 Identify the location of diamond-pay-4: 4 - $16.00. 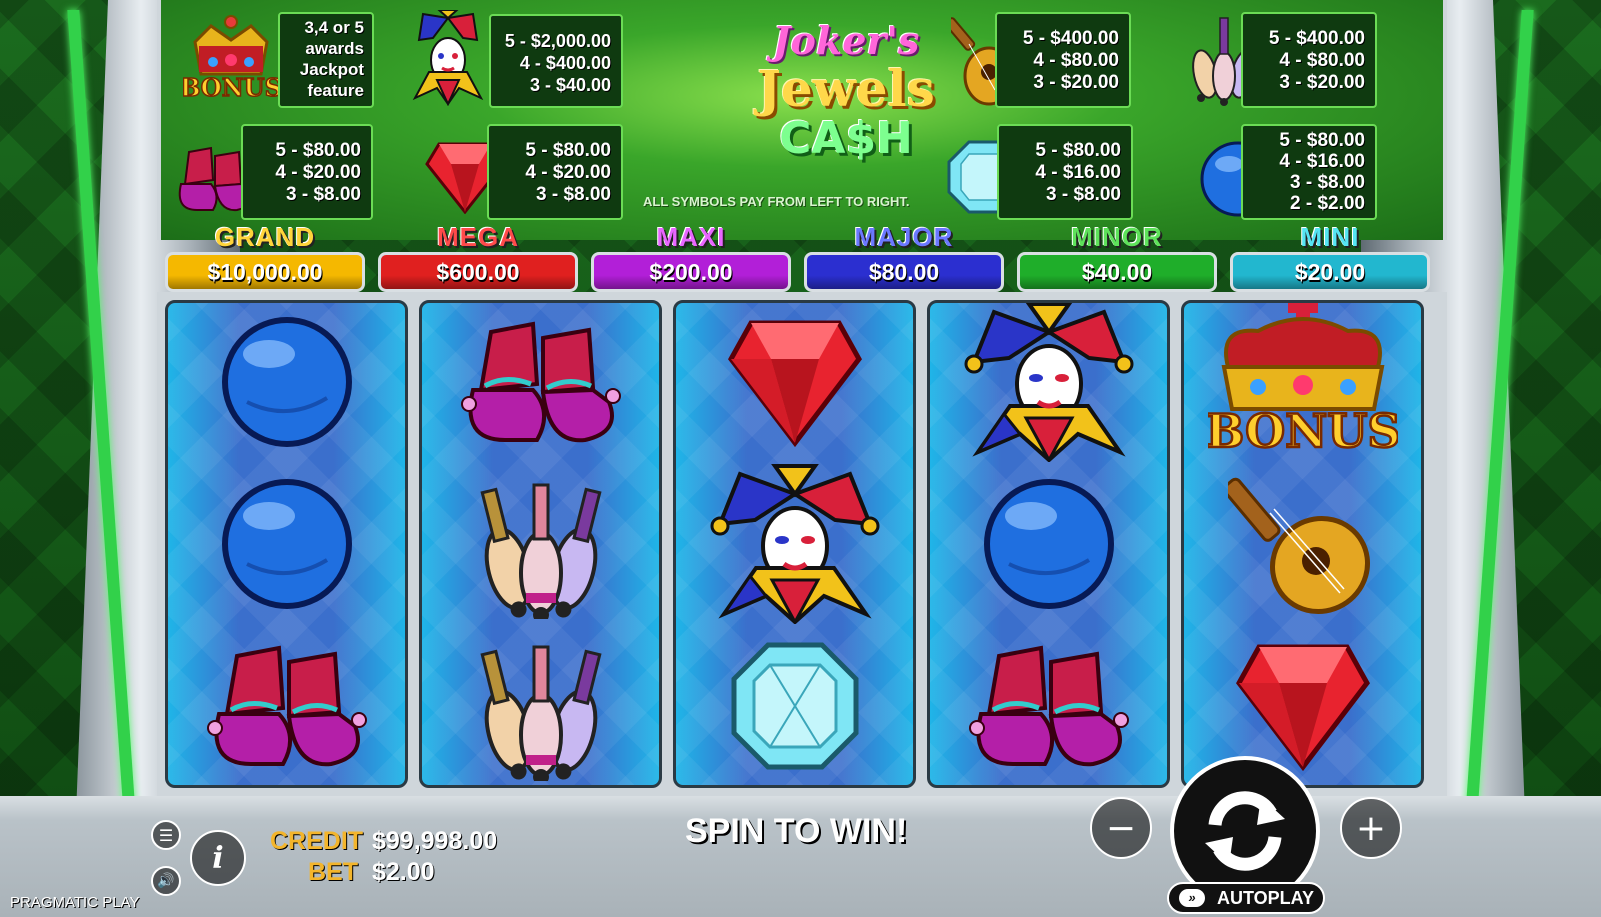
(1078, 172).